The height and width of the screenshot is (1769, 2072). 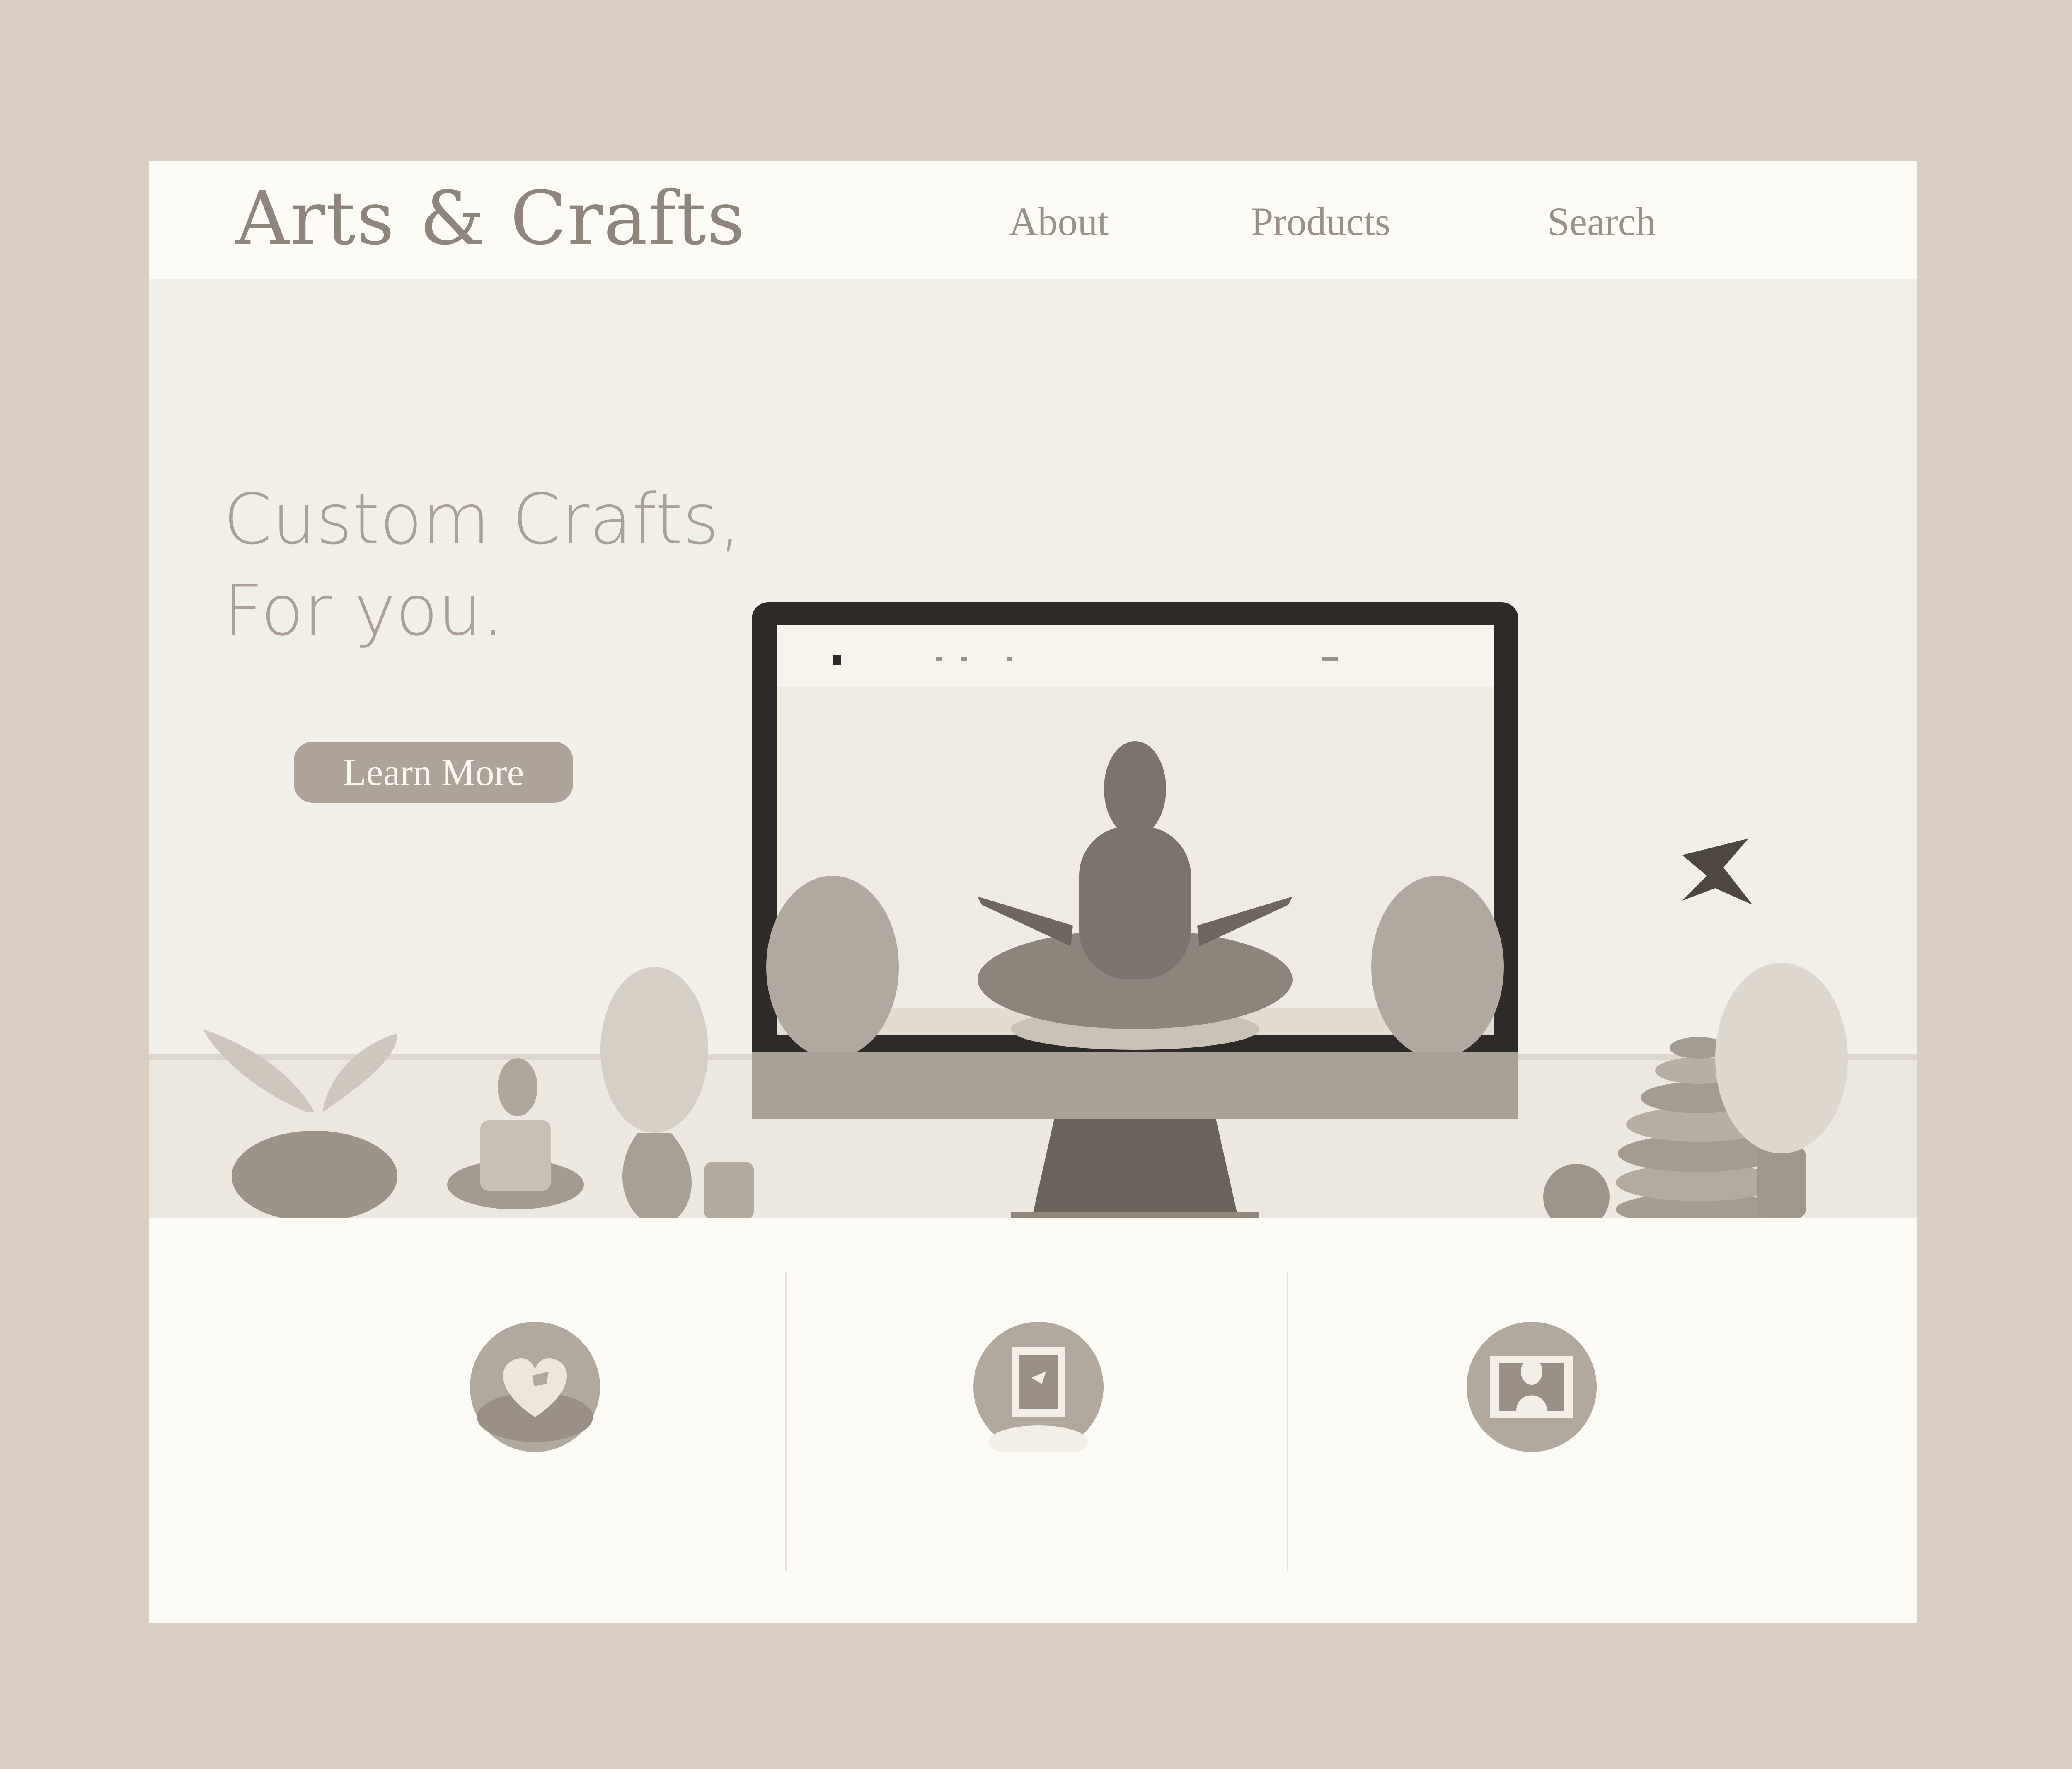 I want to click on nav-search: Search, so click(x=1601, y=222).